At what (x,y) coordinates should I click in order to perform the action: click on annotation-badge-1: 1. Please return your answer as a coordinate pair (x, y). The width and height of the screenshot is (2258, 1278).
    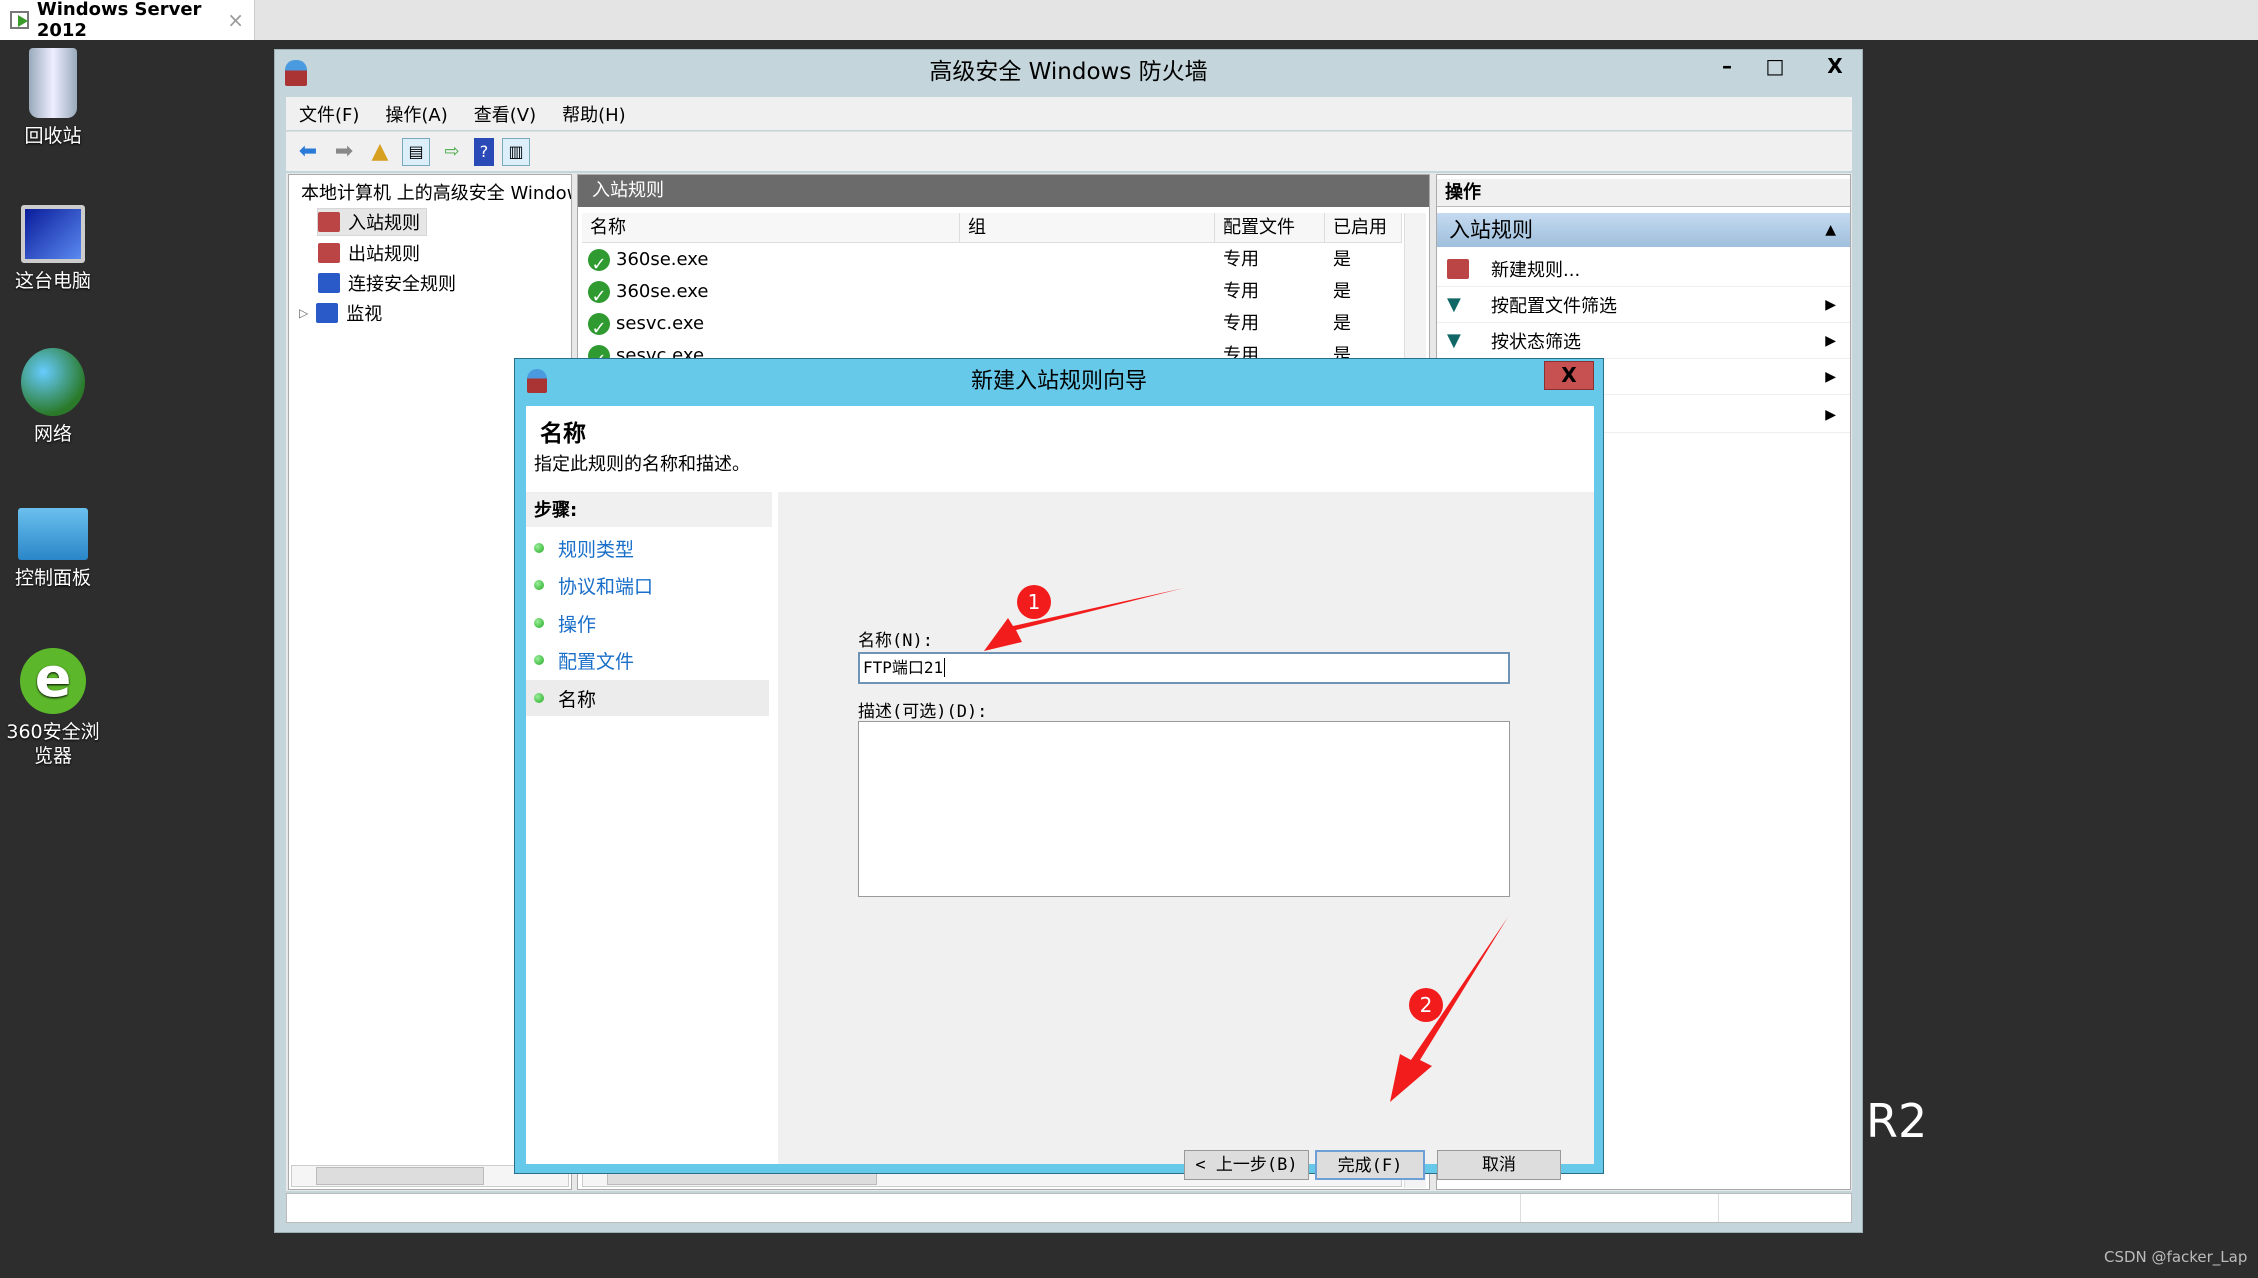
    Looking at the image, I should click on (1034, 602).